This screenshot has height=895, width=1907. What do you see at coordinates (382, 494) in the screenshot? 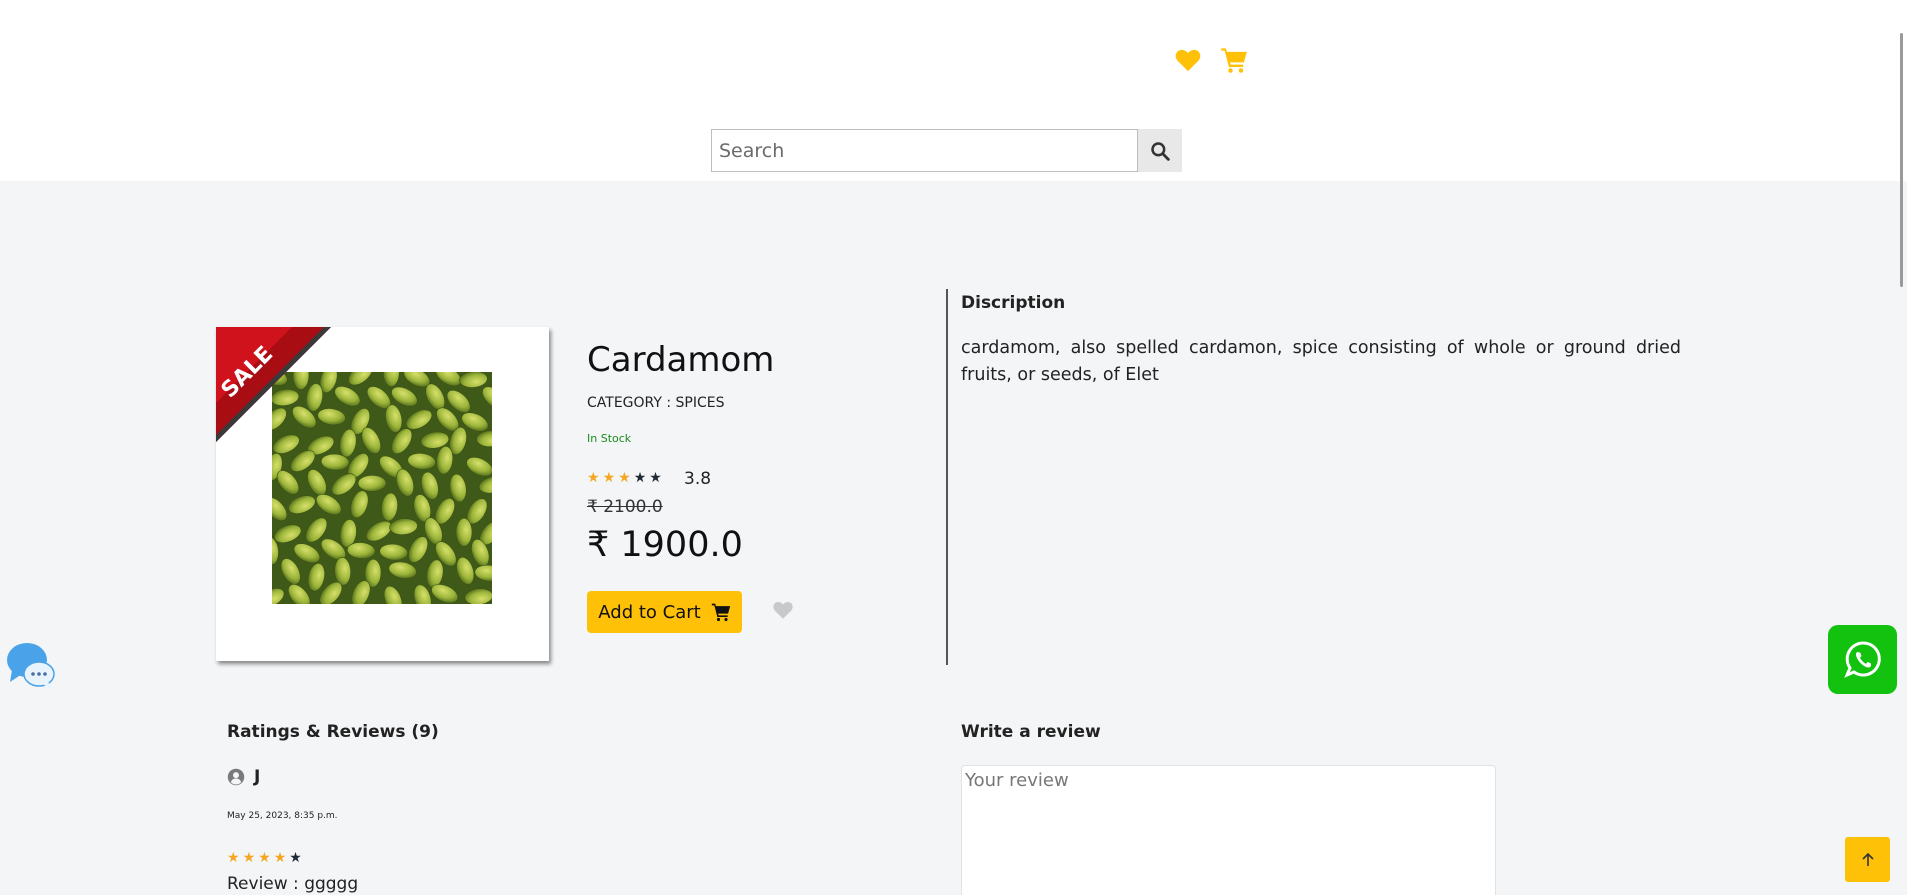
I see `product-image-card: SALE` at bounding box center [382, 494].